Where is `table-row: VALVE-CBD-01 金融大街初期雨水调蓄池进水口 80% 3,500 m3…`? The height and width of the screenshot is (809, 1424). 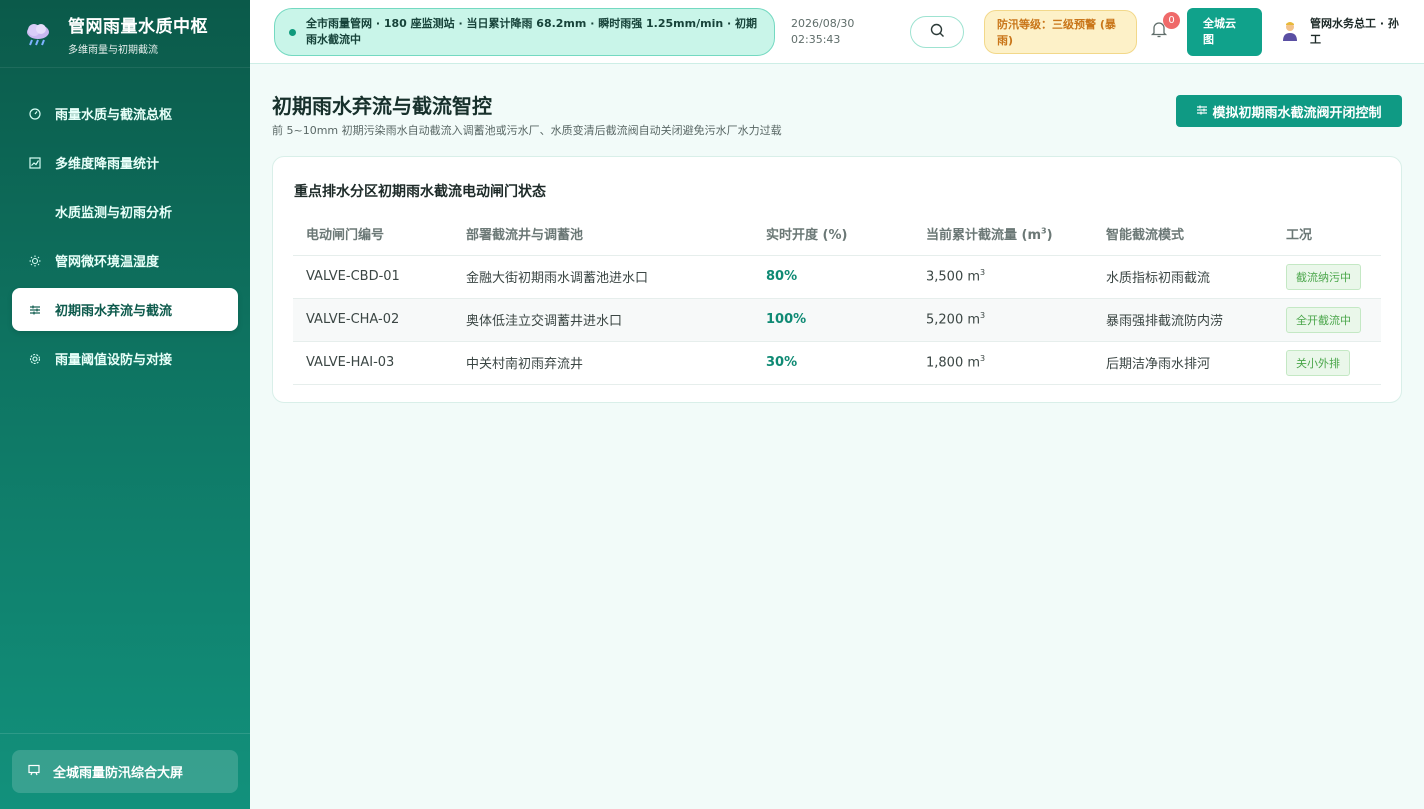
table-row: VALVE-CBD-01 金融大街初期雨水调蓄池进水口 80% 3,500 m3… is located at coordinates (837, 277).